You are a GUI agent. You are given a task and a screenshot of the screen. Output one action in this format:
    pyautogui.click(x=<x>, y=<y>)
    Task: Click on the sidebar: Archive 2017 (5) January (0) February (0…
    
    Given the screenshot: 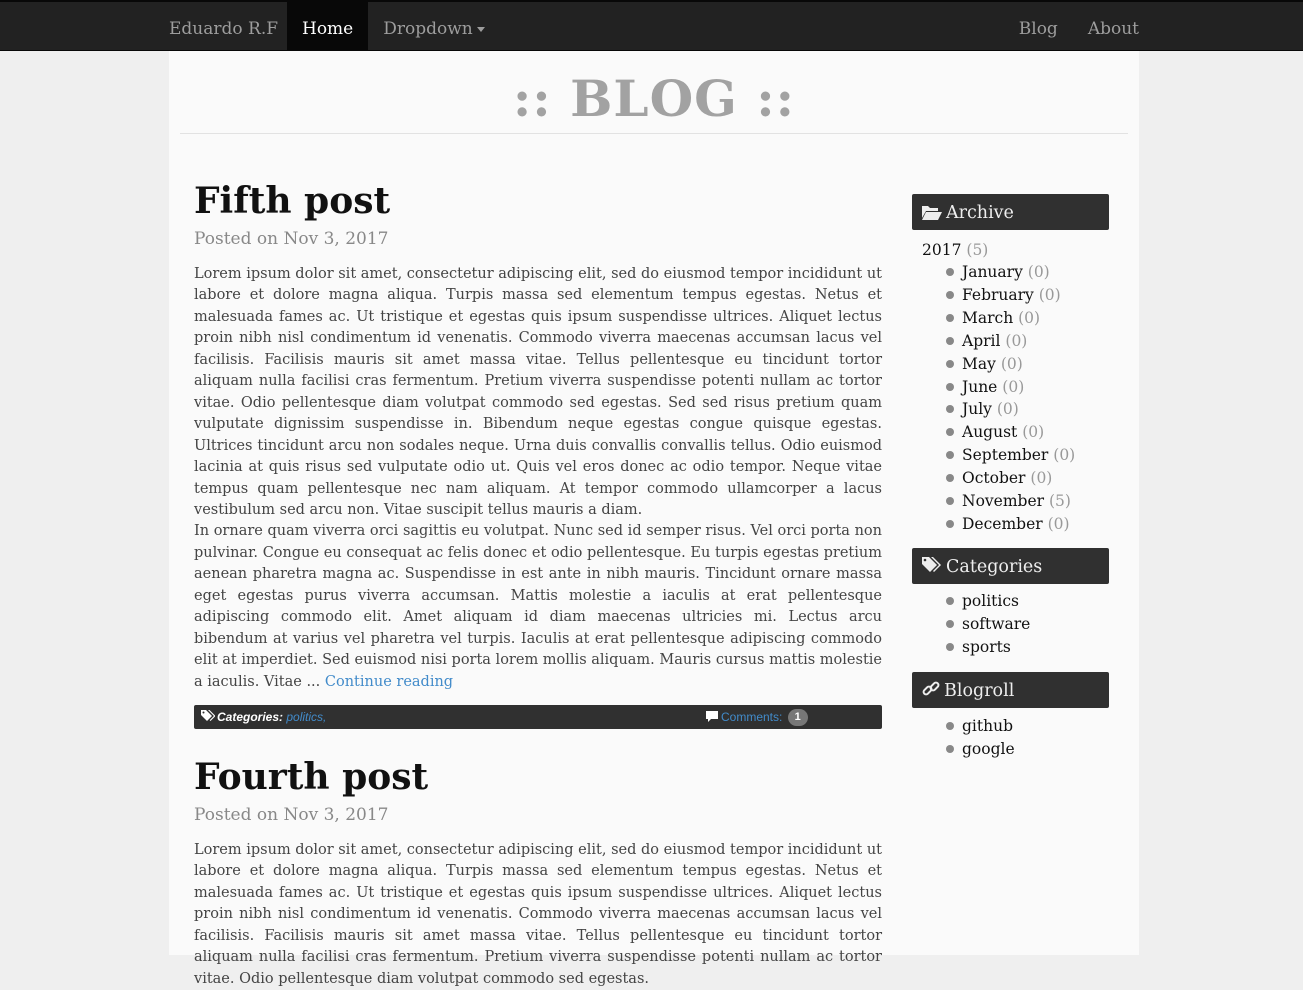 What is the action you would take?
    pyautogui.click(x=1010, y=477)
    